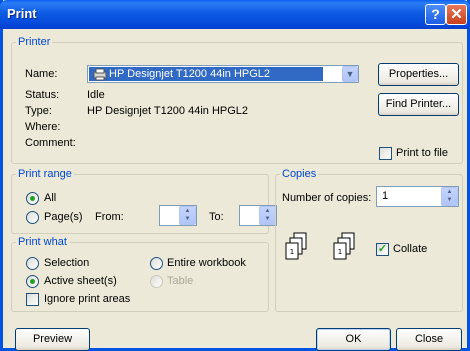 The width and height of the screenshot is (470, 351). Describe the element at coordinates (22, 13) in the screenshot. I see `dialog-title: Print` at that location.